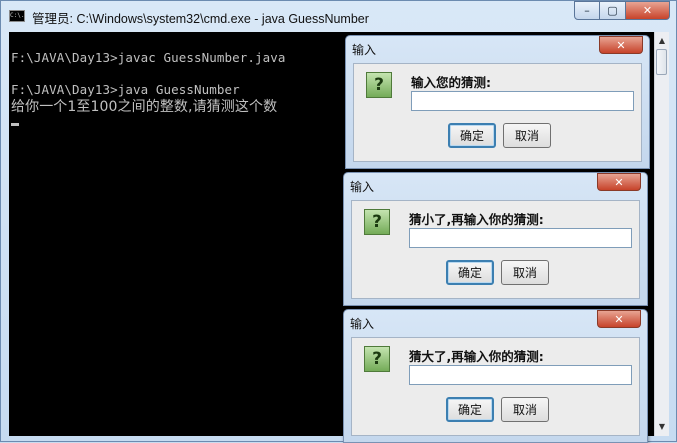 The width and height of the screenshot is (677, 443). Describe the element at coordinates (144, 107) in the screenshot. I see `console-line: 给你一个1至100之间的整数,请猜测这个数` at that location.